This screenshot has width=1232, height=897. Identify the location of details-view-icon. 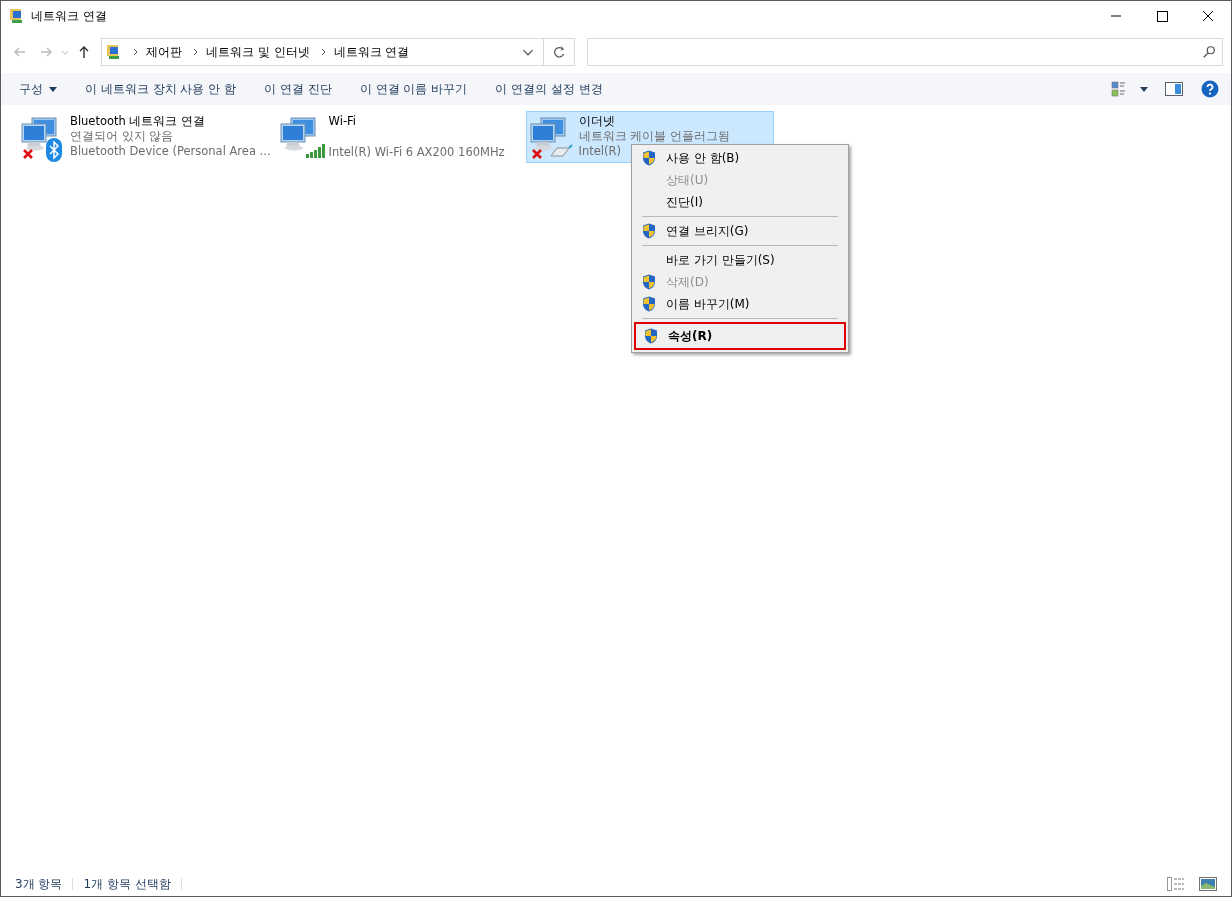
(1176, 884).